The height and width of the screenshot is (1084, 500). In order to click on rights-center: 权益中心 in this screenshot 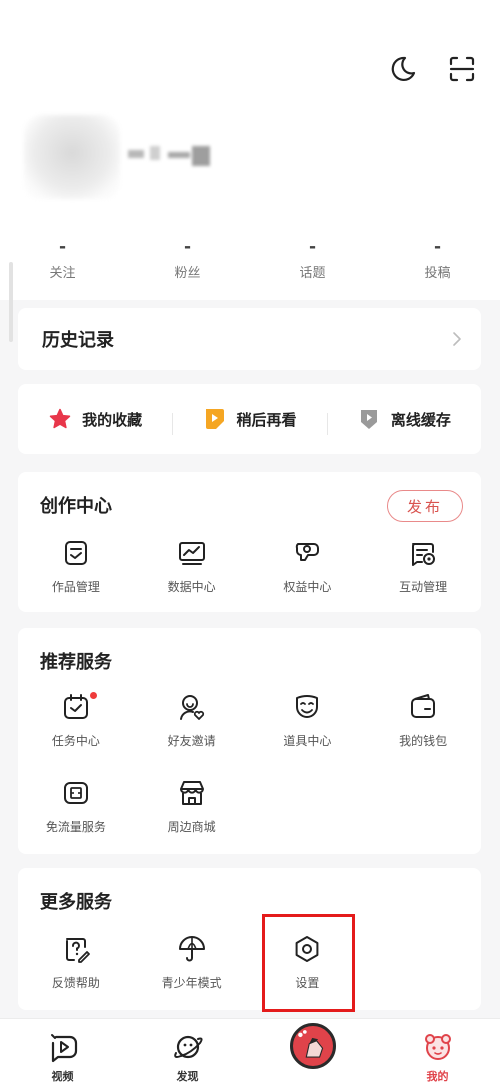, I will do `click(308, 566)`.